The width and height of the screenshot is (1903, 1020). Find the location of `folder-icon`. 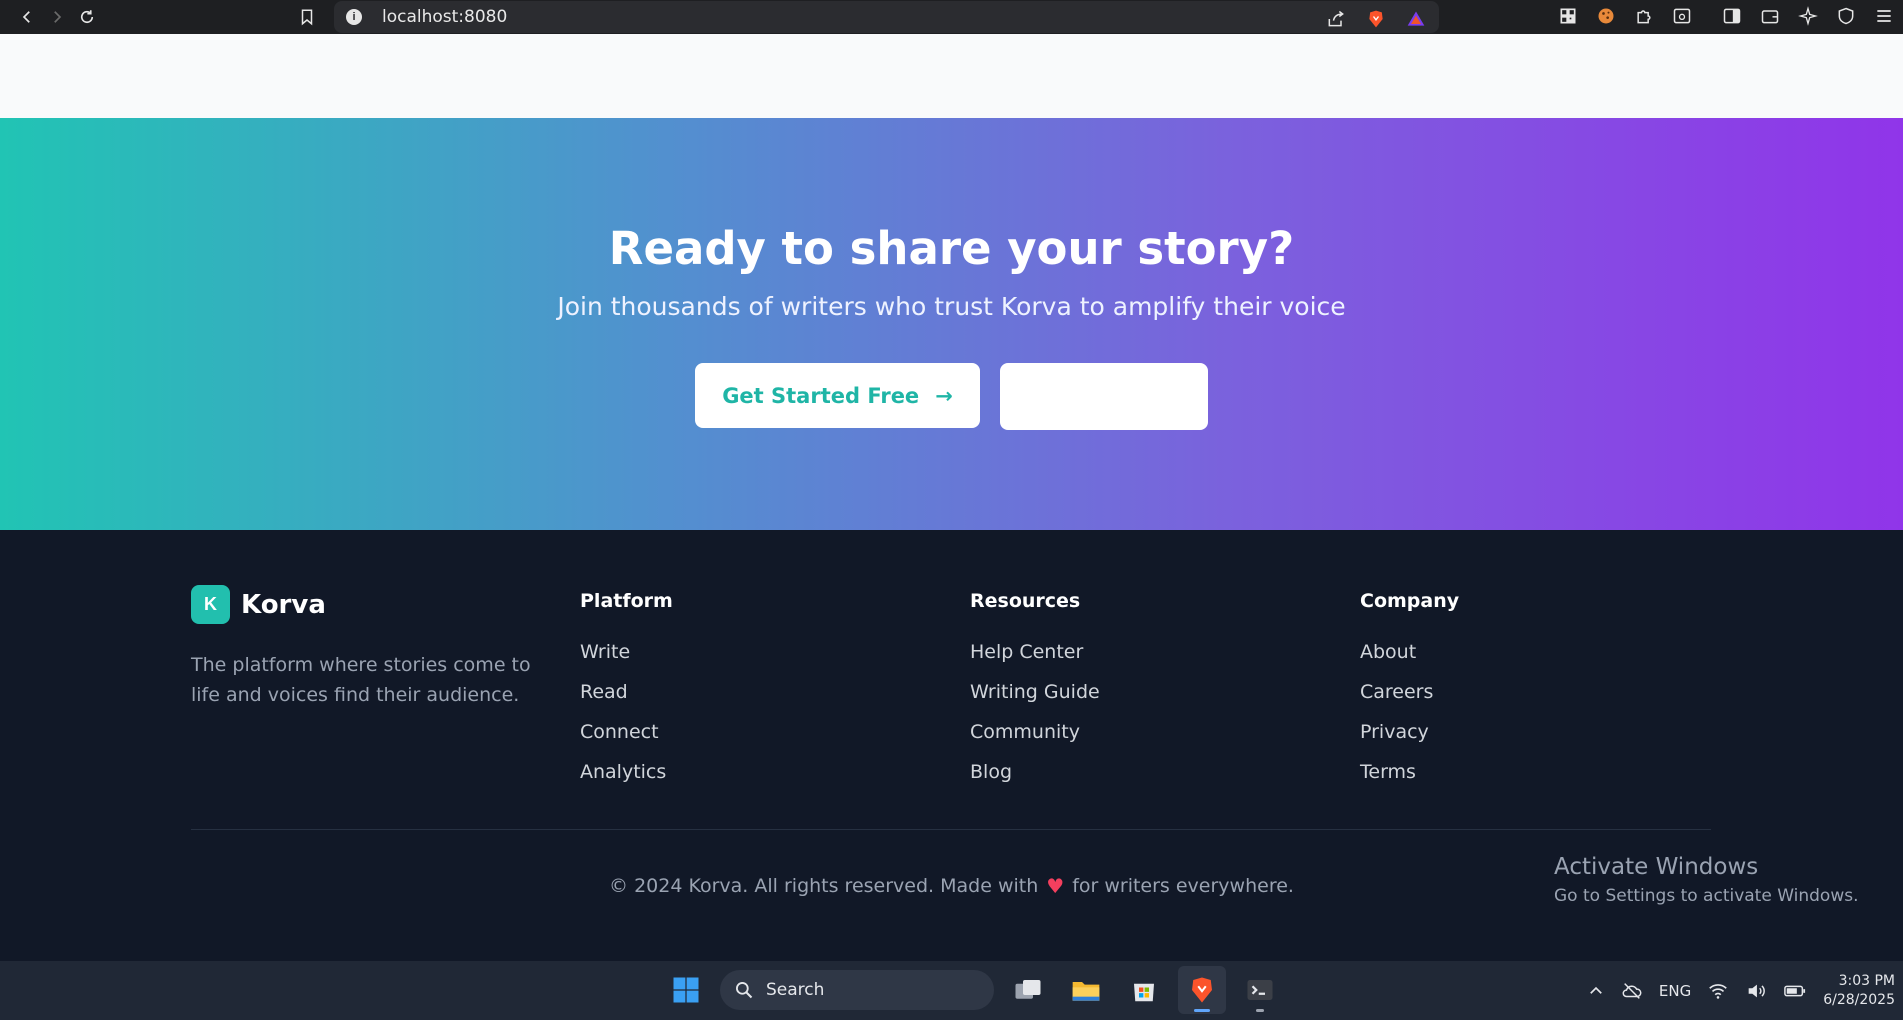

folder-icon is located at coordinates (1086, 991).